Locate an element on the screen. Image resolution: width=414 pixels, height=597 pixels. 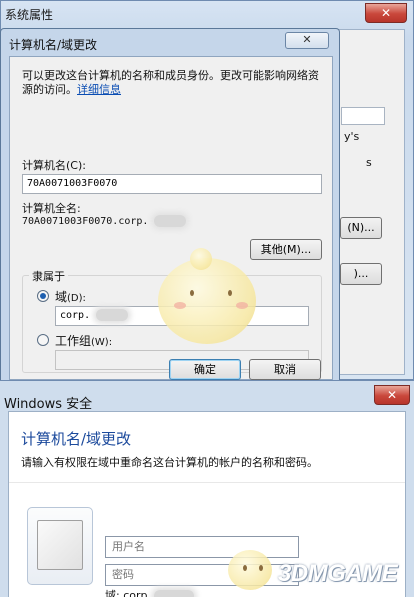
system-properties-close-button: ✕ is located at coordinates (386, 13).